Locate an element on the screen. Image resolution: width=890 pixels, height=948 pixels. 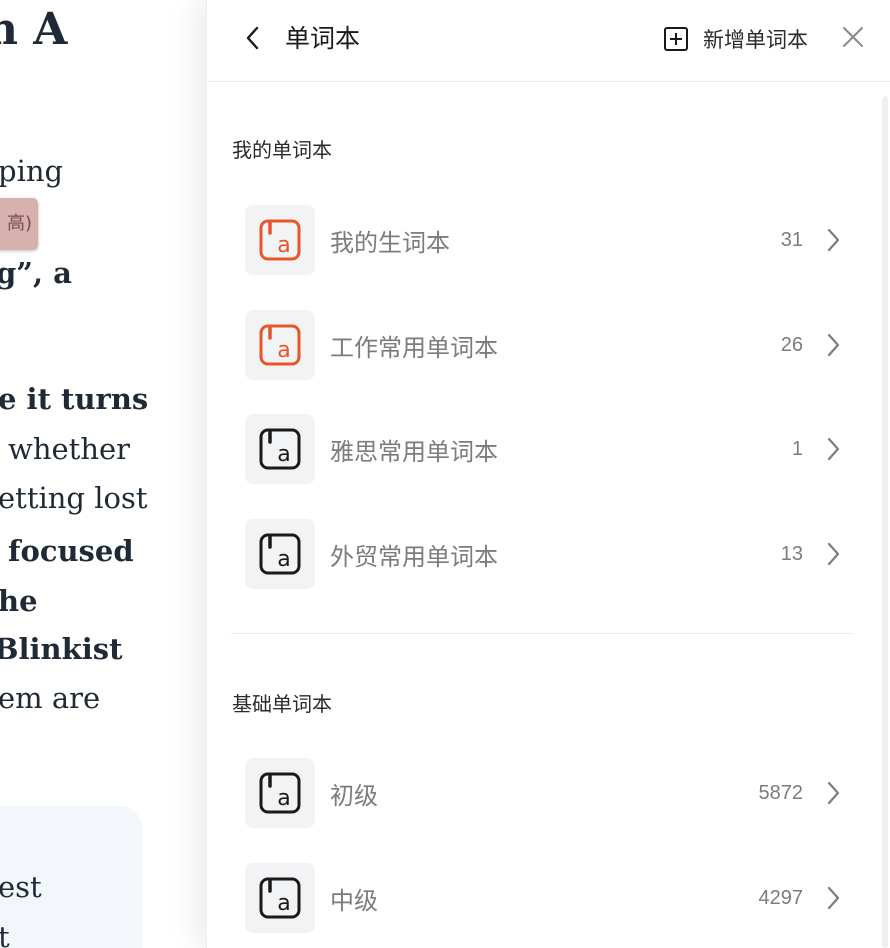
word-count: 5872 is located at coordinates (781, 792).